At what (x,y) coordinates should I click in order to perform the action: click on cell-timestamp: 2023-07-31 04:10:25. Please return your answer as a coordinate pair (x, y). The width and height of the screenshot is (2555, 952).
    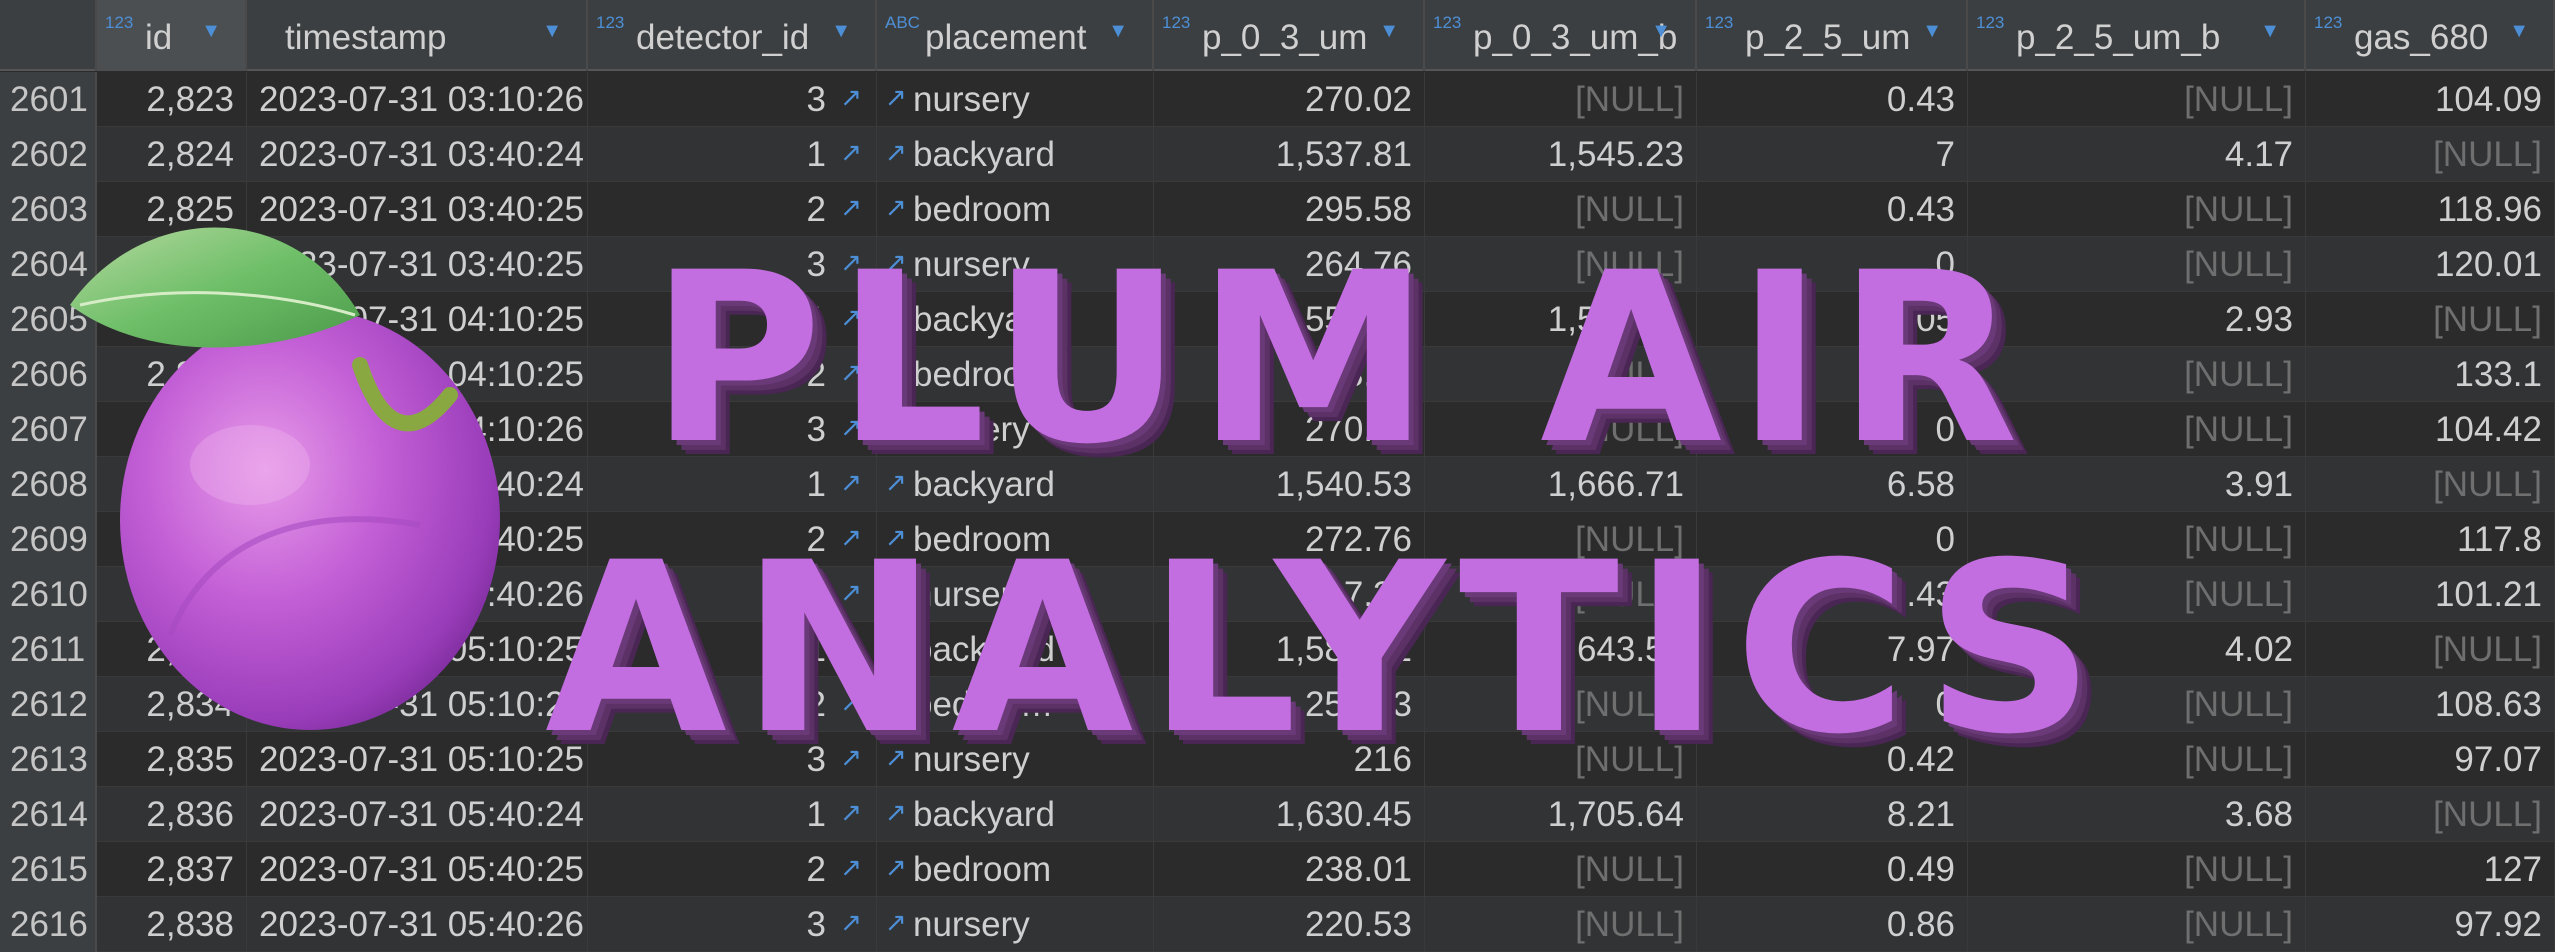
    Looking at the image, I should click on (417, 374).